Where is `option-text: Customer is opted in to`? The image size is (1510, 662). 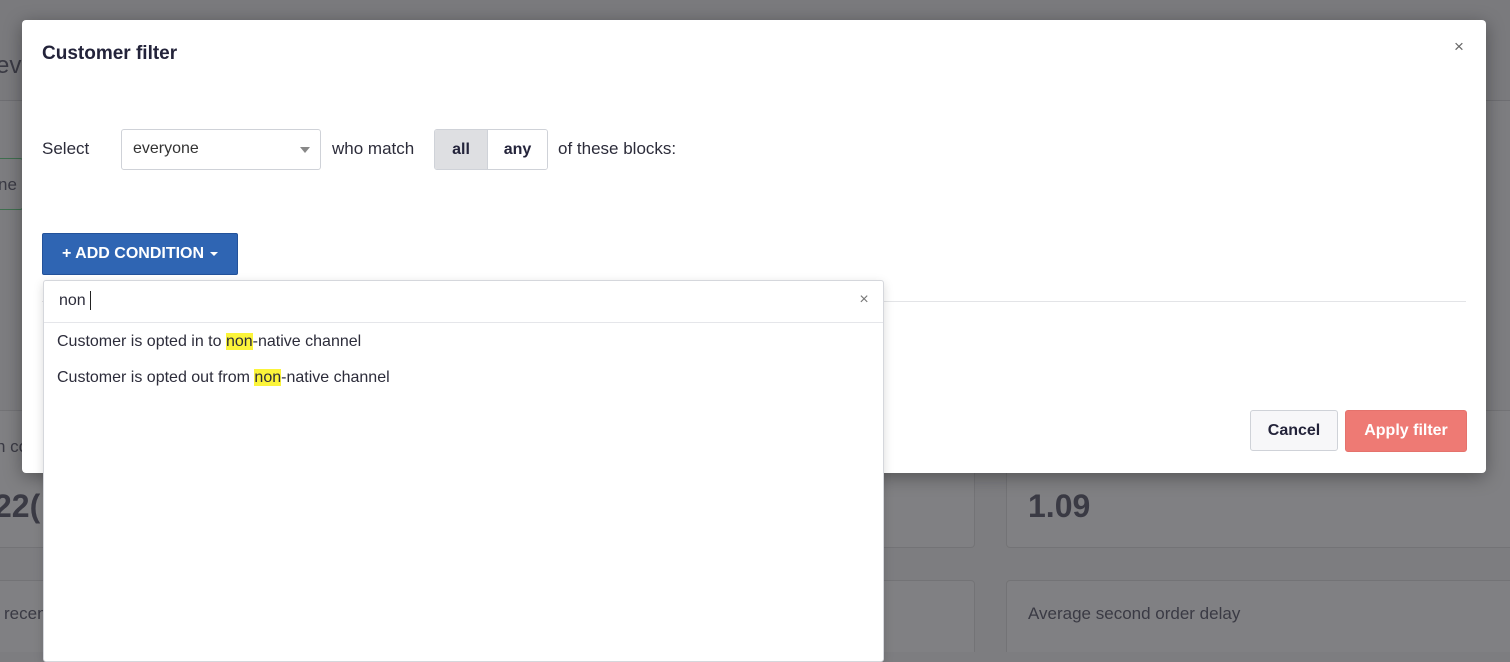
option-text: Customer is opted in to is located at coordinates (141, 341).